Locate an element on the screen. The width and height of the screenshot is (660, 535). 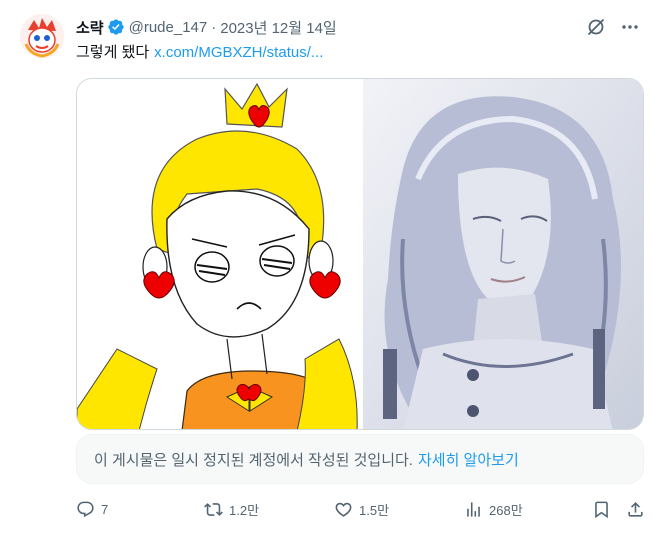
avatar-image is located at coordinates (42, 36).